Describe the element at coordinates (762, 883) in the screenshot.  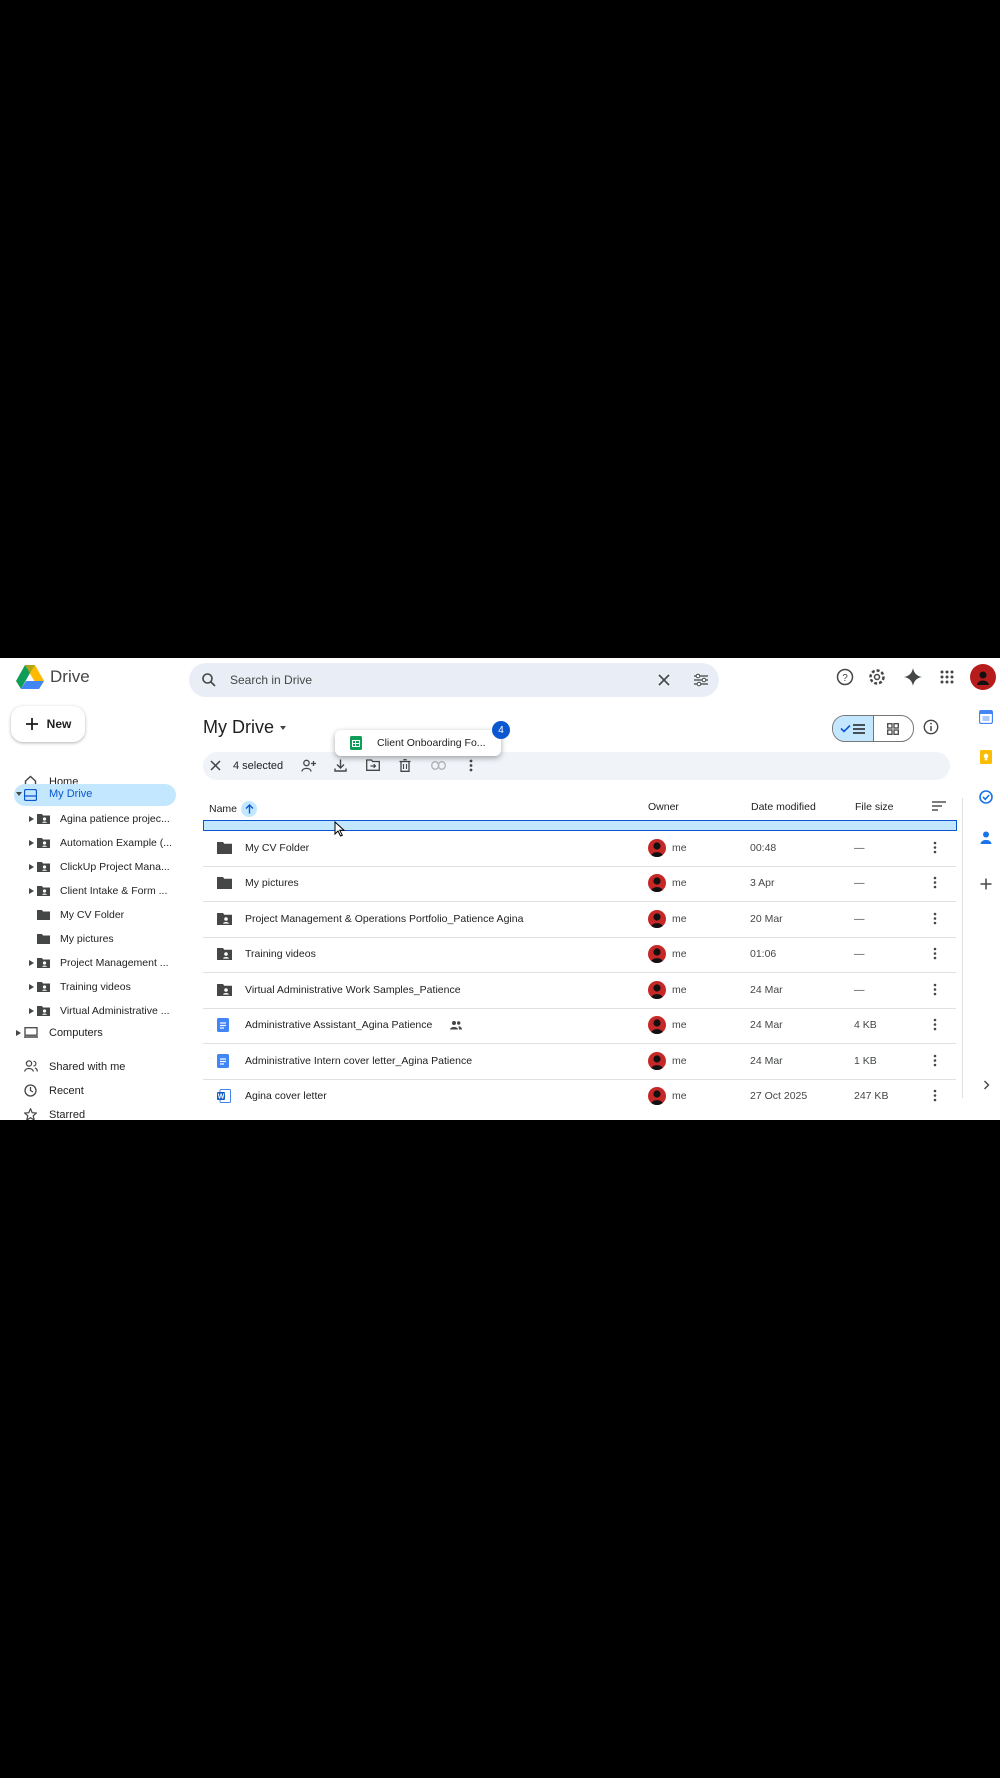
I see `file-date: 3 Apr` at that location.